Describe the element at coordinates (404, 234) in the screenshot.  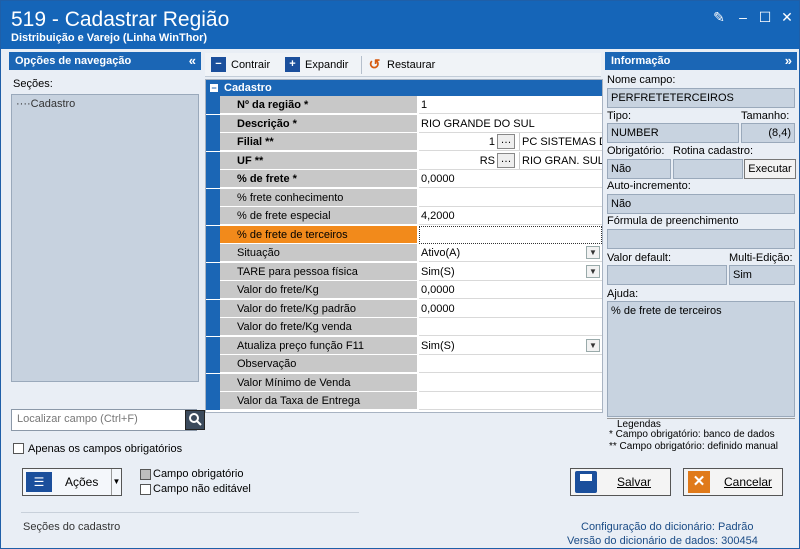
I see `grid-row: % de frete de terceiros` at that location.